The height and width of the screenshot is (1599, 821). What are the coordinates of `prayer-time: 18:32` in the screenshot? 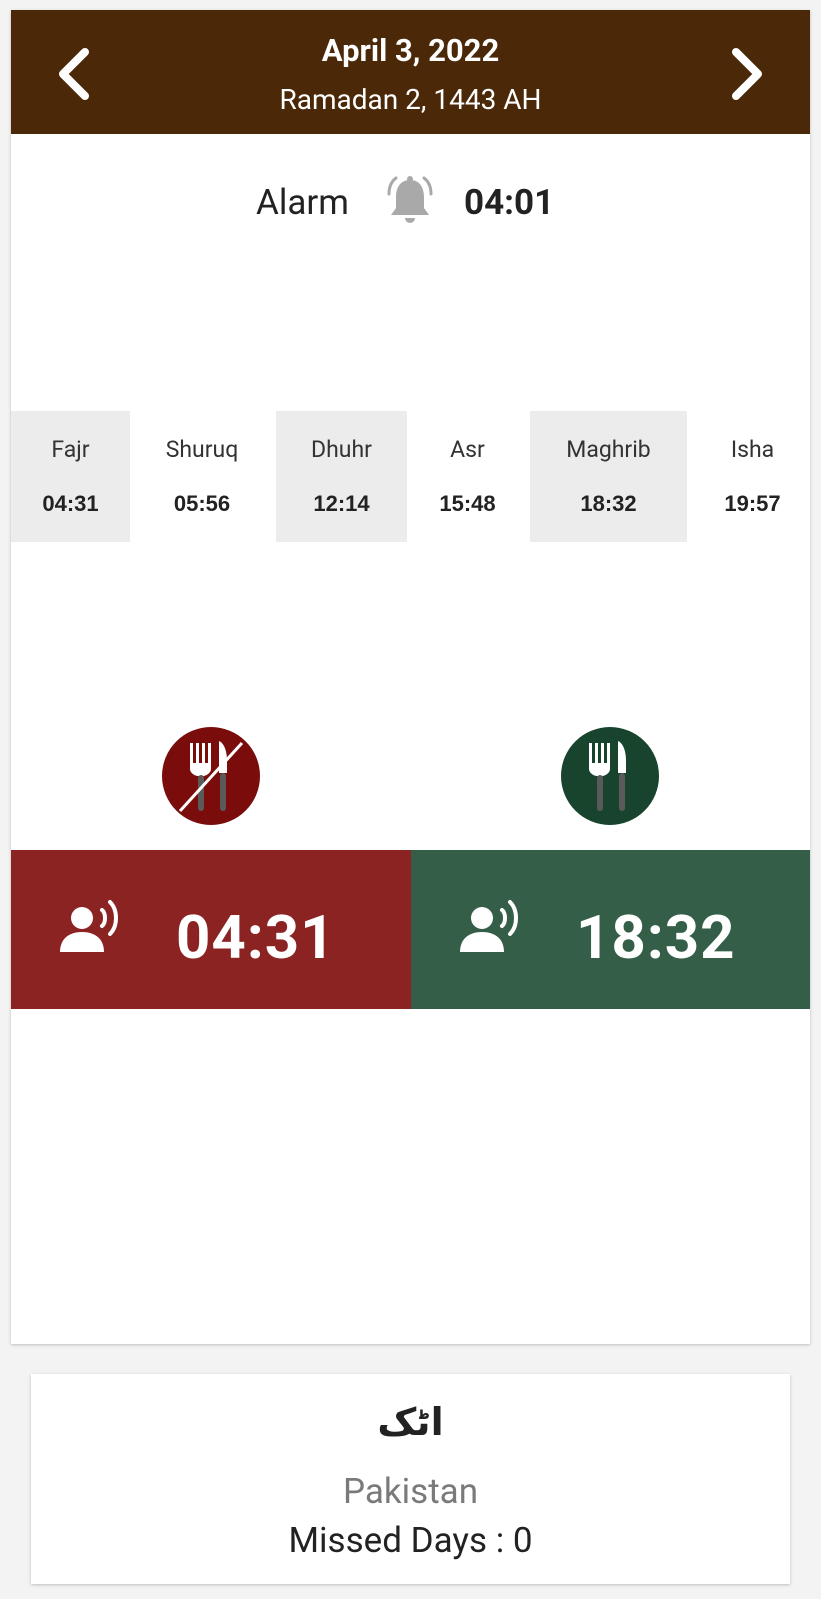 It's located at (608, 503).